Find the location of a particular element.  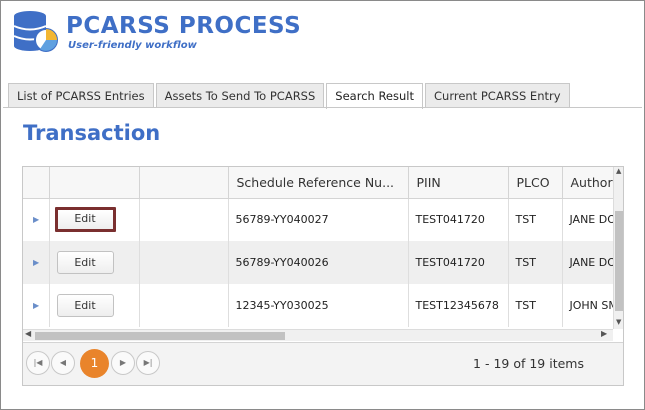

tab-search-result: Search Result is located at coordinates (374, 96).